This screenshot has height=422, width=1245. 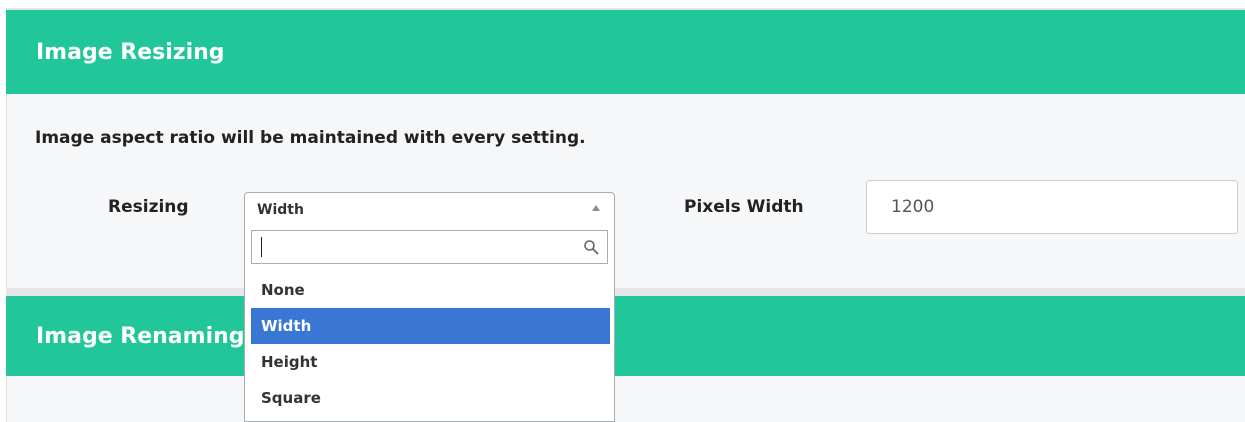 What do you see at coordinates (148, 207) in the screenshot?
I see `resizing-label: Resizing` at bounding box center [148, 207].